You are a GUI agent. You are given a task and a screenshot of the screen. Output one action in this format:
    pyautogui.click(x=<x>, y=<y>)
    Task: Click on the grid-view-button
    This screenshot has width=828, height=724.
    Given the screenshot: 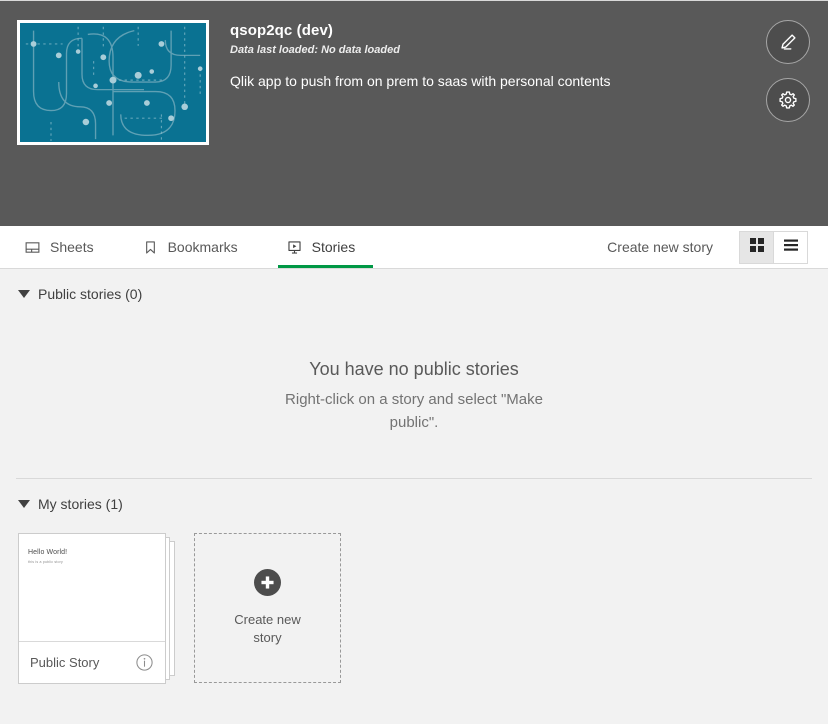 What is the action you would take?
    pyautogui.click(x=756, y=247)
    